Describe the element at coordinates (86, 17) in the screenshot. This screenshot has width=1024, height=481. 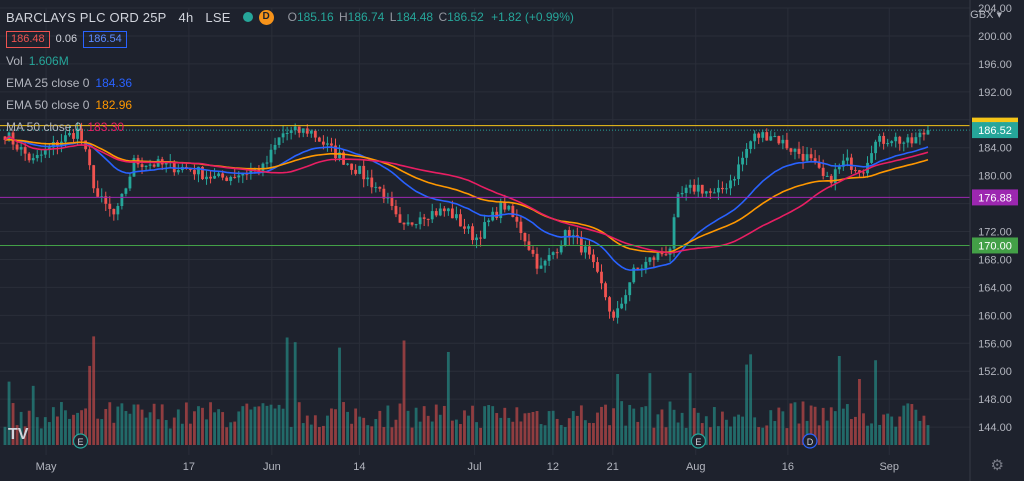
I see `symbol-name: BARCLAYS PLC ORD 25P` at that location.